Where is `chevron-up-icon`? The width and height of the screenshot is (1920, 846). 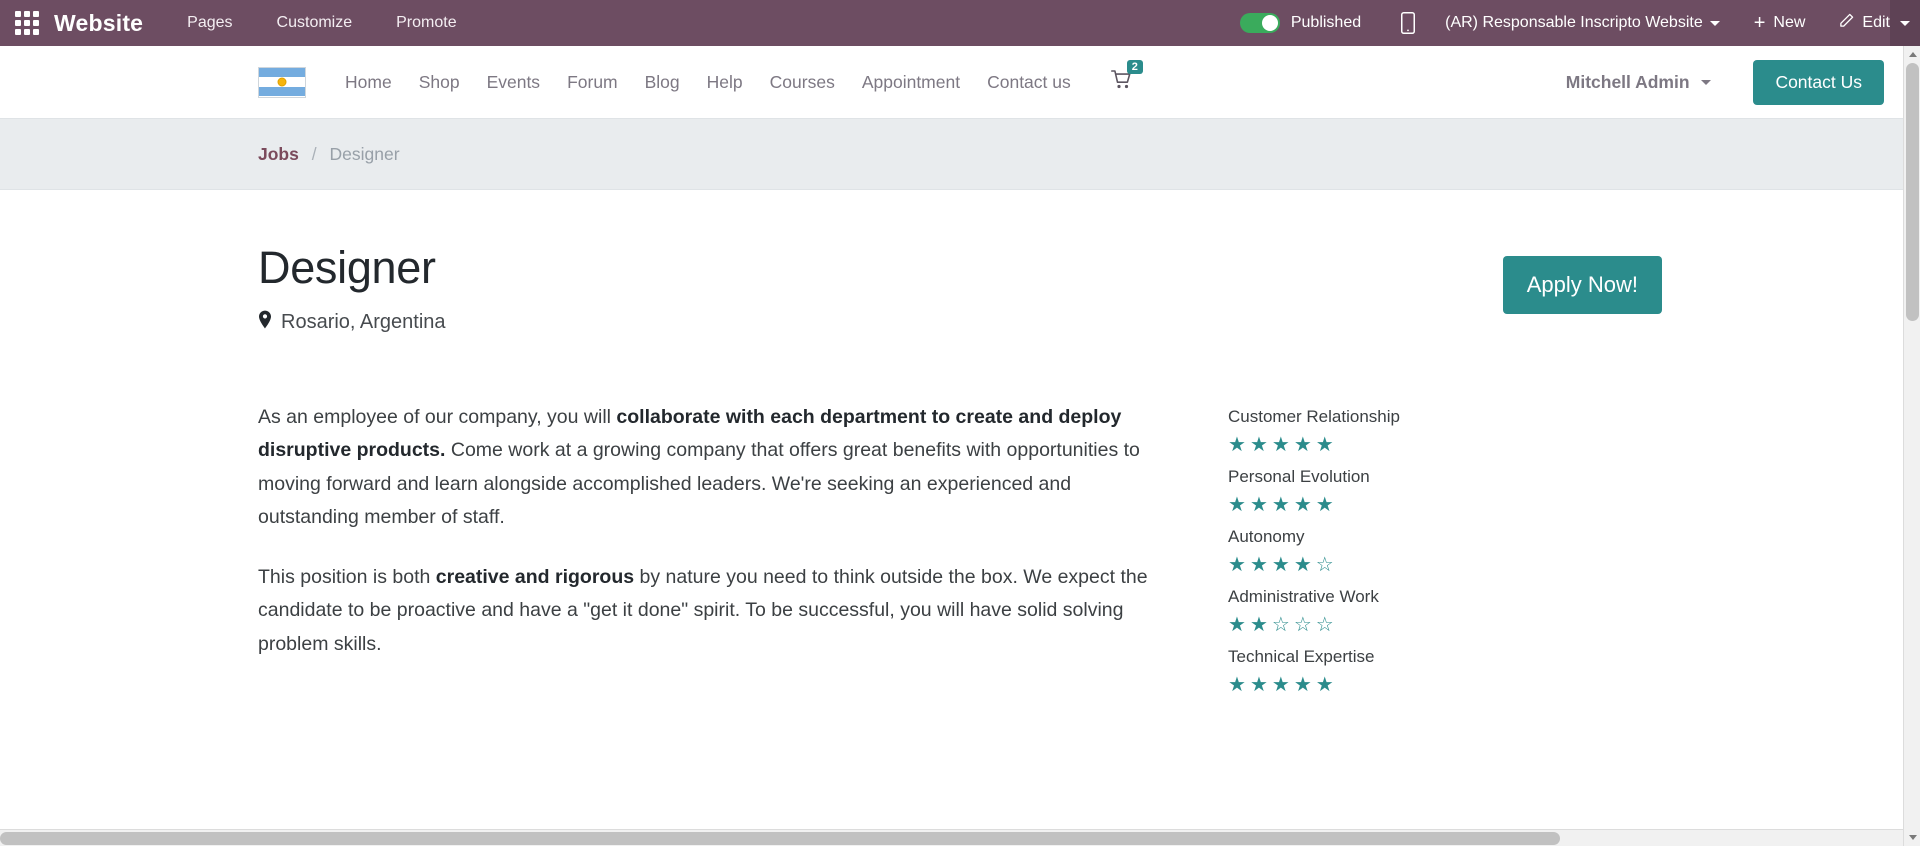
chevron-up-icon is located at coordinates (1912, 54).